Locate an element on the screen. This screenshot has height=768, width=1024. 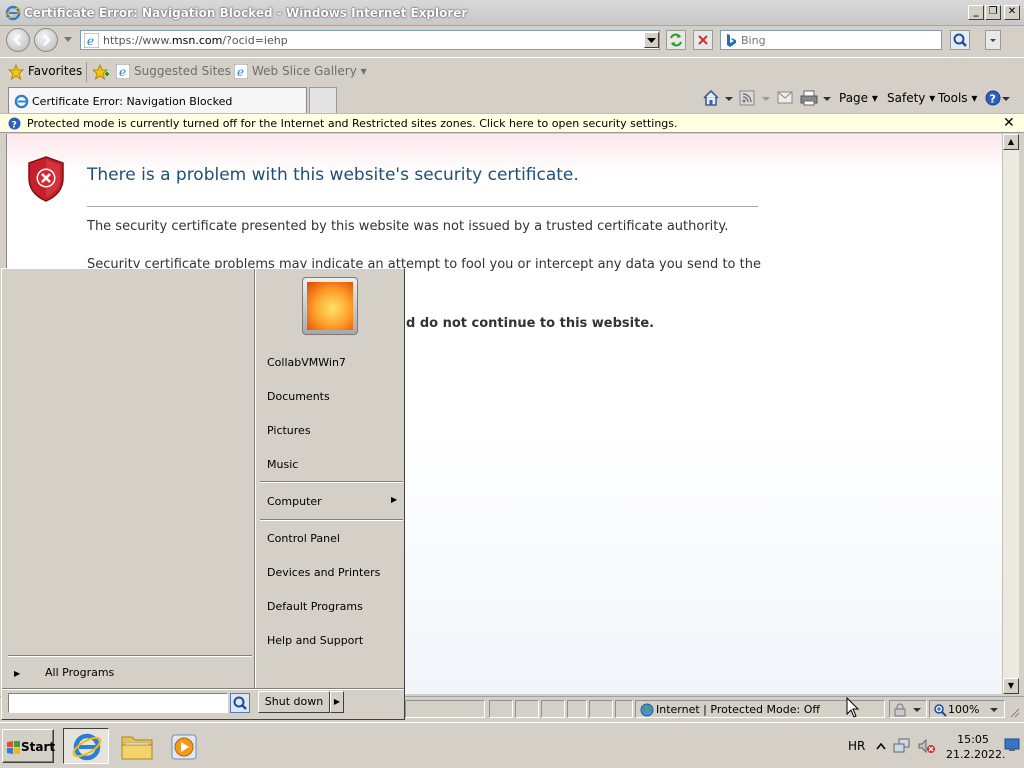
scroll-down-button: ▼ is located at coordinates (1011, 686).